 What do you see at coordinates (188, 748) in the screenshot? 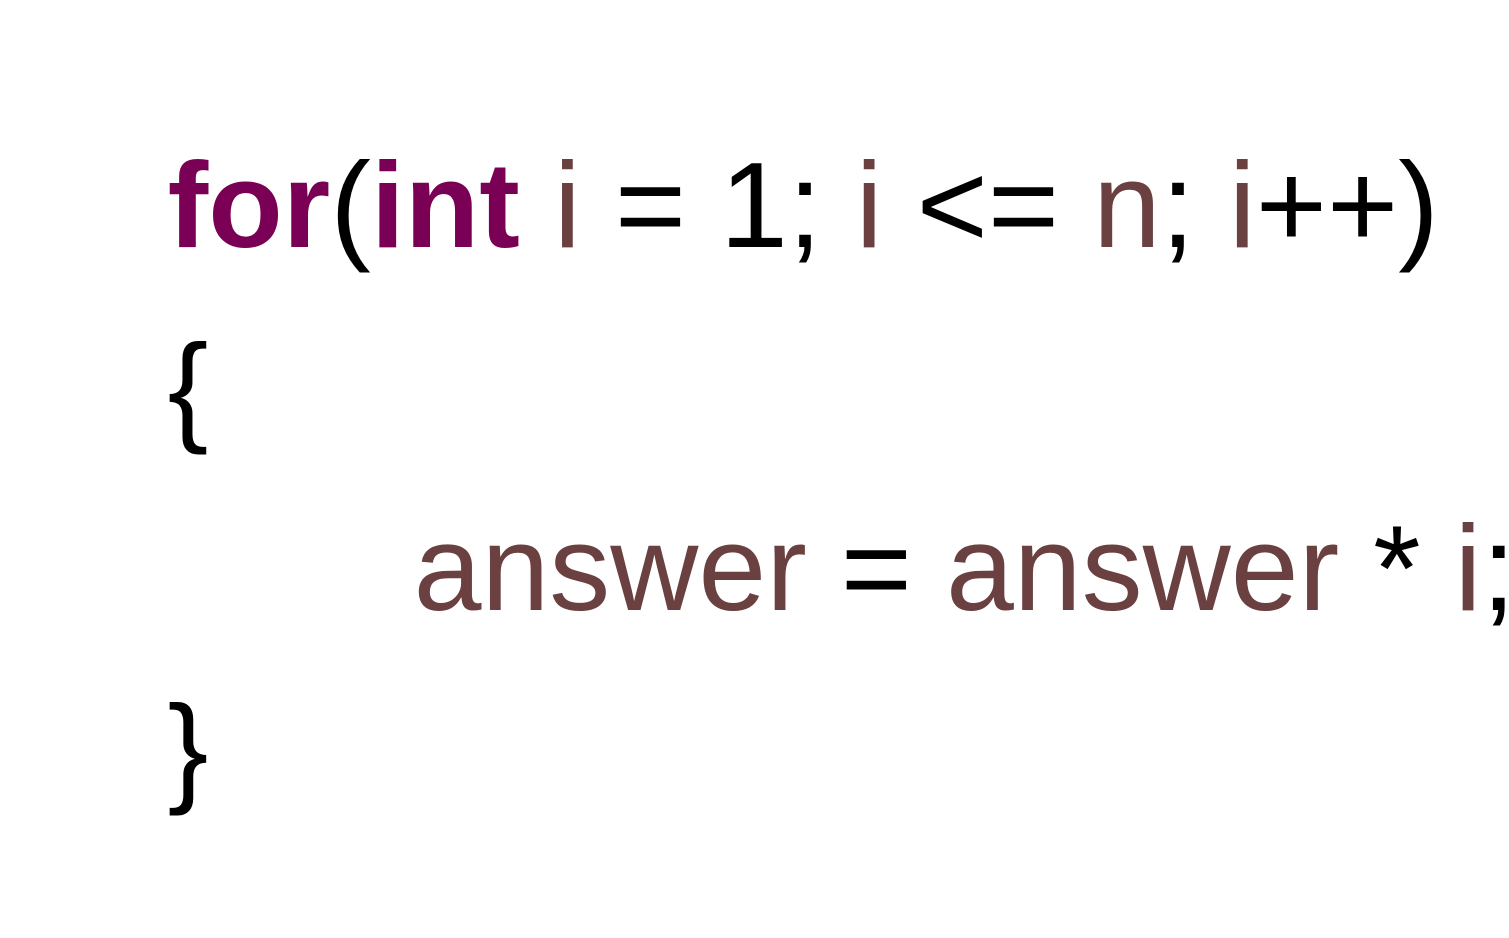
I see `close-brace: }` at bounding box center [188, 748].